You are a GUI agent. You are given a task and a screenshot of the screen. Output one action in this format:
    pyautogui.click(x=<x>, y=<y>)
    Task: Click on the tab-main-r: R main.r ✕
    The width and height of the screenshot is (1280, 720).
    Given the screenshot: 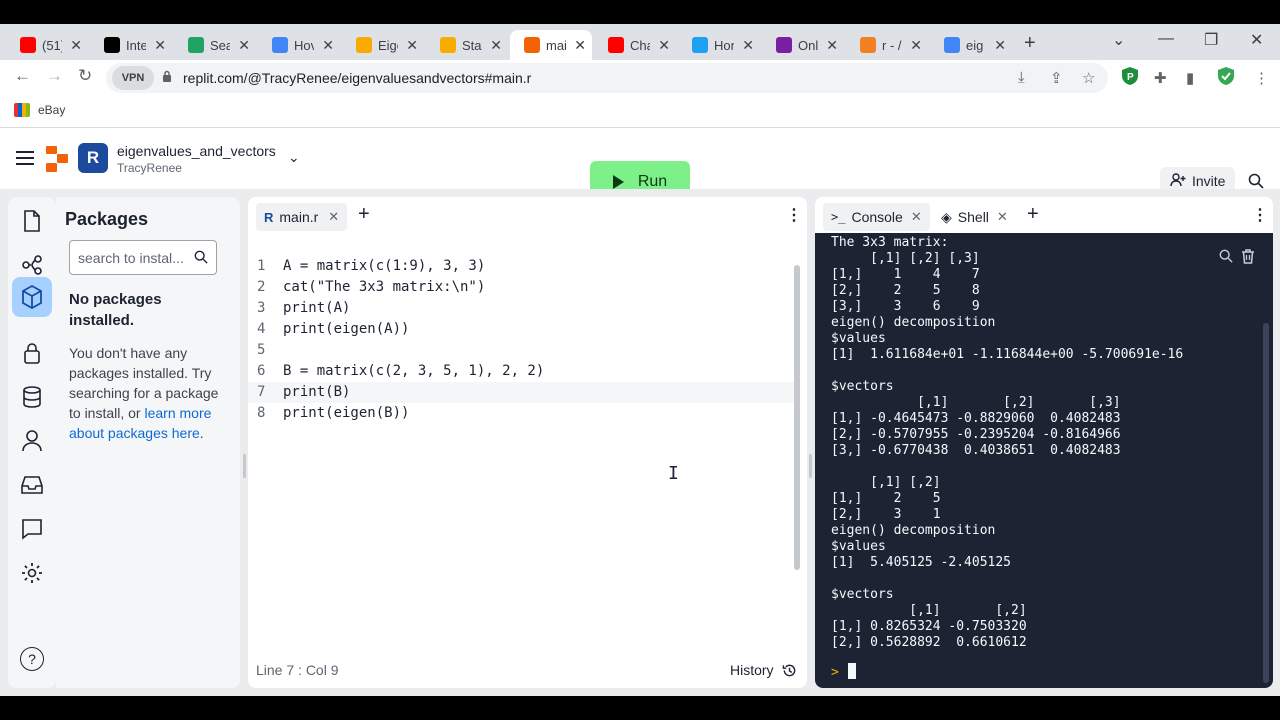 What is the action you would take?
    pyautogui.click(x=302, y=217)
    